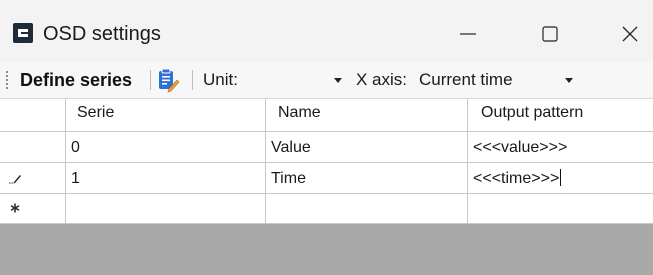  I want to click on serie-cell, so click(166, 209).